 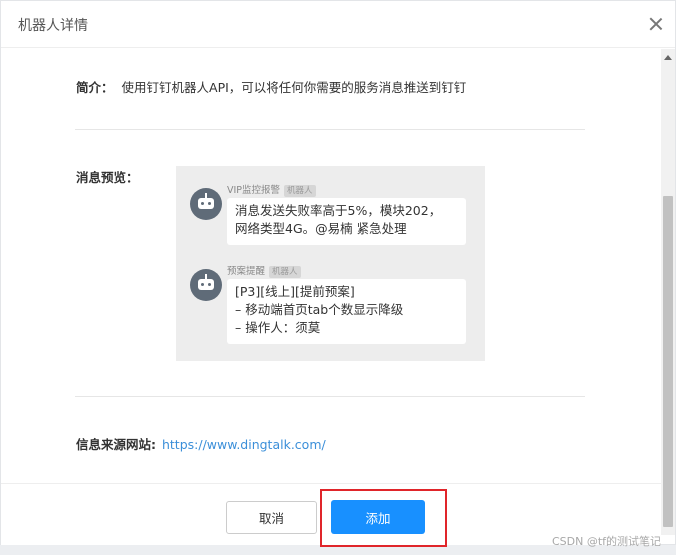 I want to click on source-link: https://www.dingtalk.com/, so click(x=244, y=444).